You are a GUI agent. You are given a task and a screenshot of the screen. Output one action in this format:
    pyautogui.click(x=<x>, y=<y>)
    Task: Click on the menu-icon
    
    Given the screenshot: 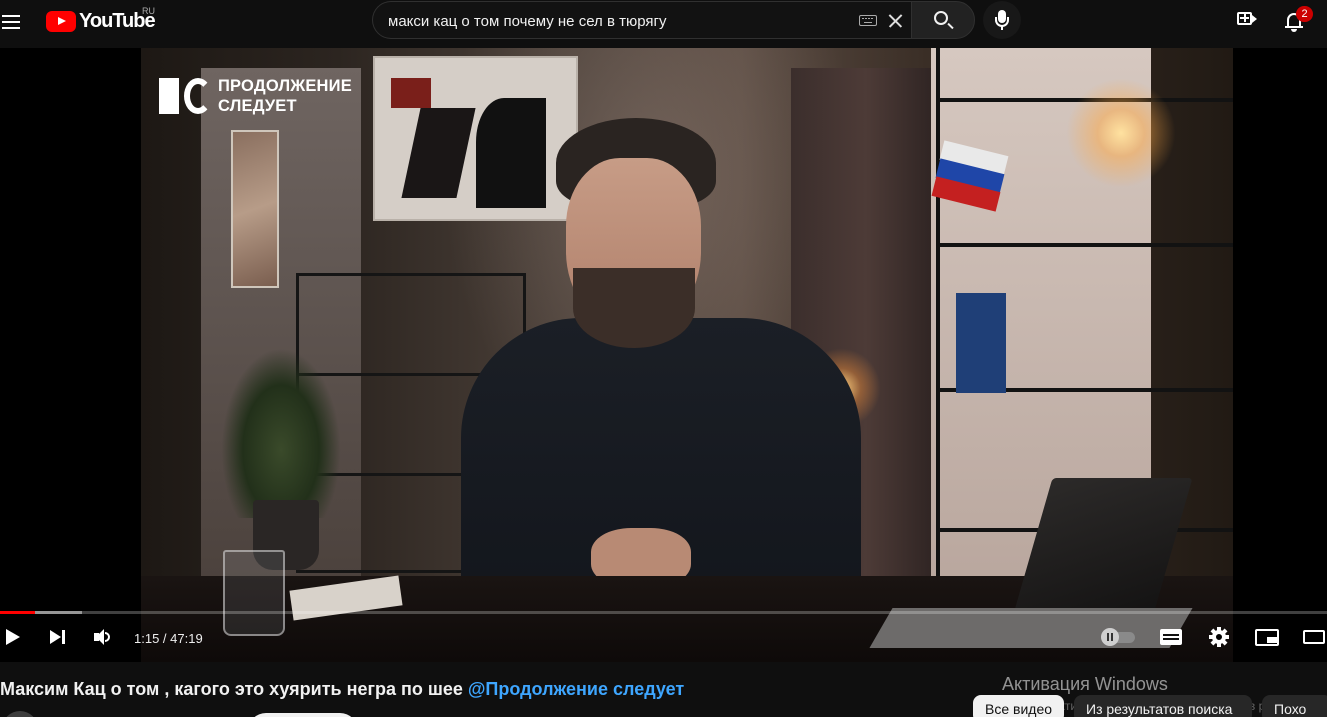 What is the action you would take?
    pyautogui.click(x=12, y=22)
    